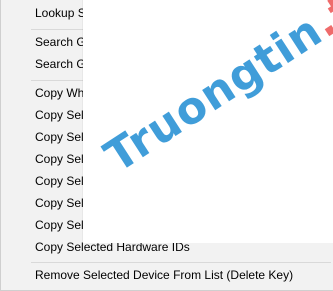  What do you see at coordinates (181, 262) in the screenshot?
I see `menu-separator` at bounding box center [181, 262].